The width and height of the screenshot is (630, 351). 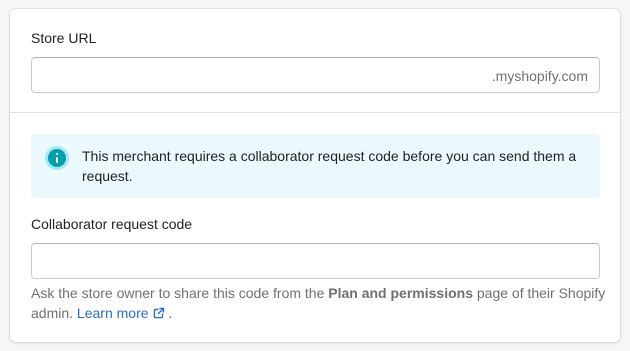 What do you see at coordinates (539, 76) in the screenshot?
I see `store-url-suffix: .myshopify.com` at bounding box center [539, 76].